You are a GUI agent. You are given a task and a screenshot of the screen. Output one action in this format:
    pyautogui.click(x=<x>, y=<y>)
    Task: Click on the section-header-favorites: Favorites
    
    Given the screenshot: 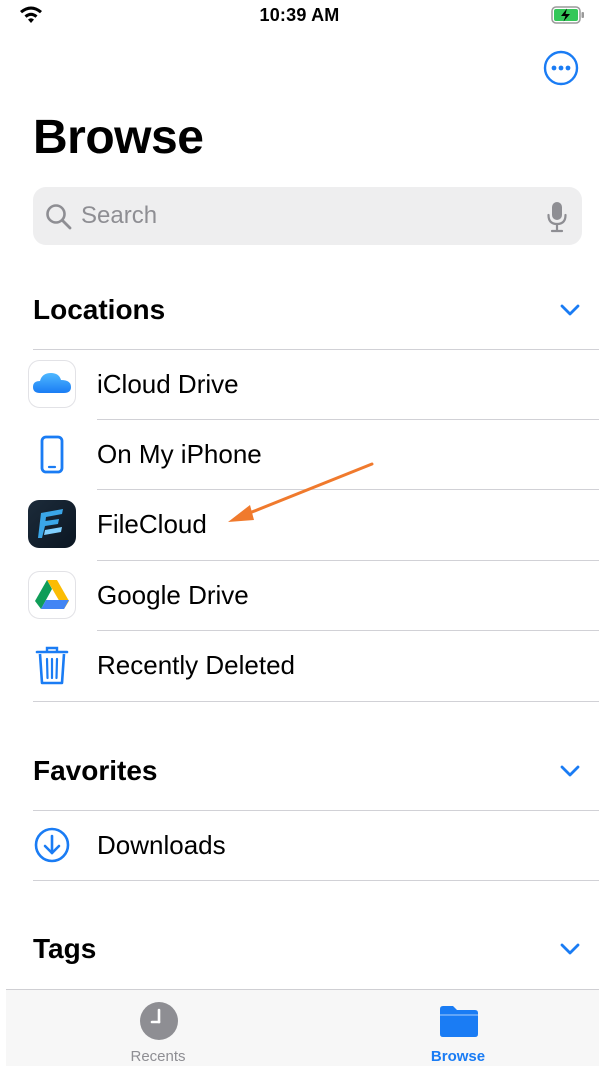 What is the action you would take?
    pyautogui.click(x=316, y=771)
    